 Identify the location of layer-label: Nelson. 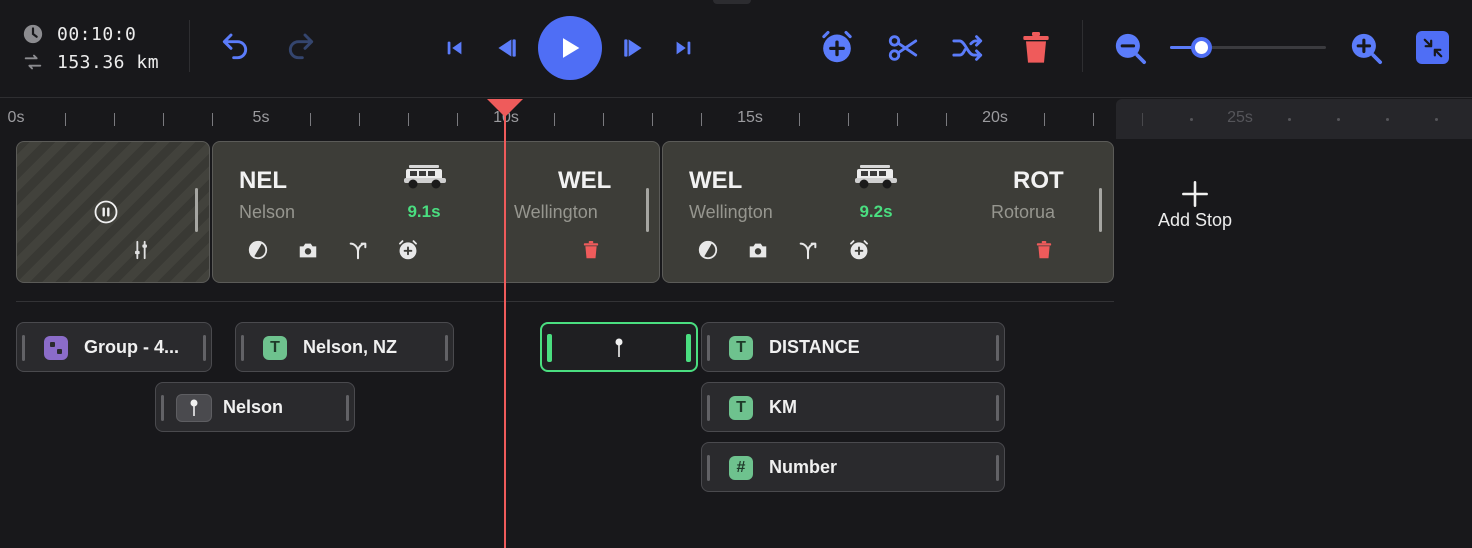
(253, 407).